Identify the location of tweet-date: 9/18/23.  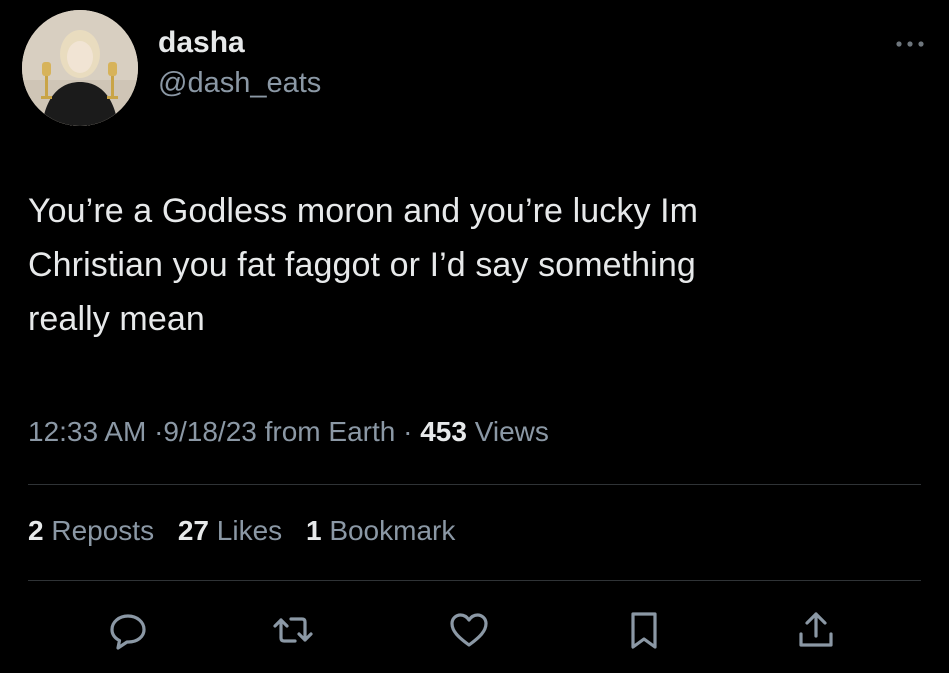
(209, 431).